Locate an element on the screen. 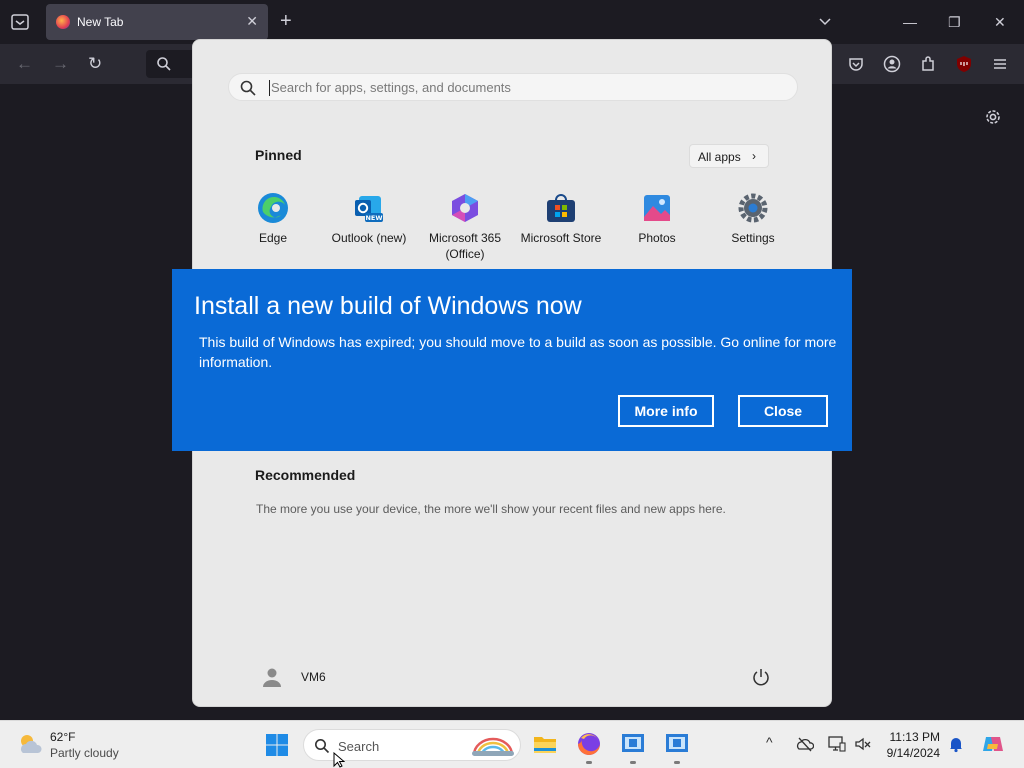 The width and height of the screenshot is (1024, 768). text-caret is located at coordinates (269, 88).